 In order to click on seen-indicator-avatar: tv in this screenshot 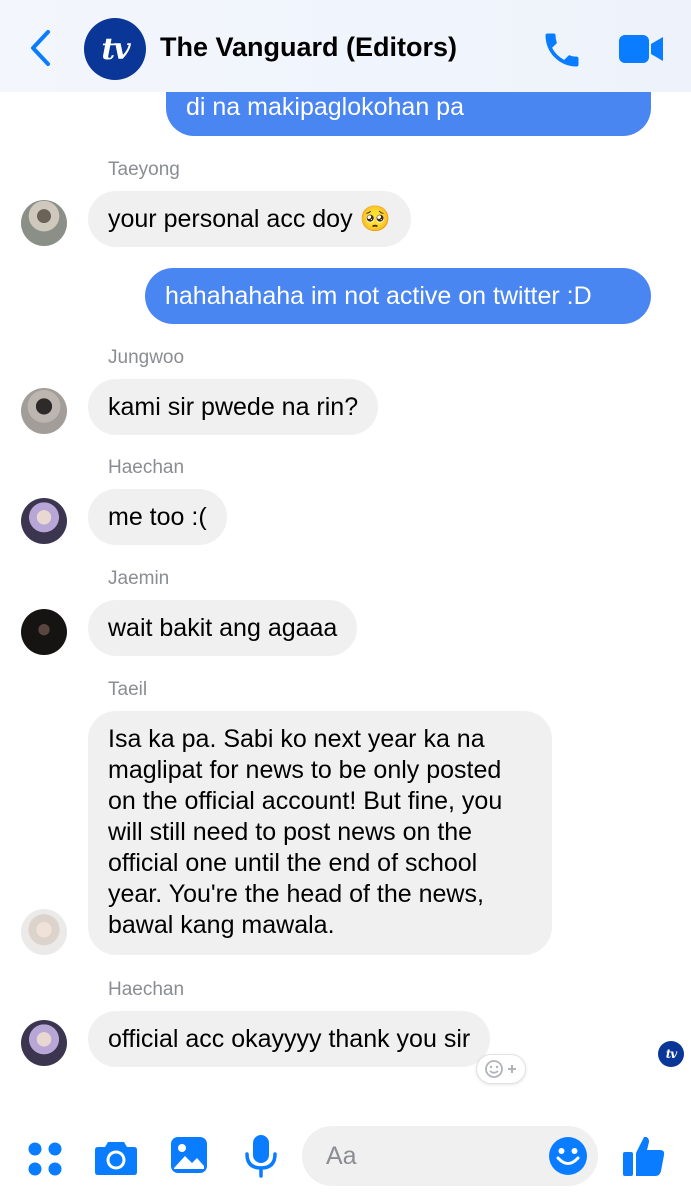, I will do `click(671, 1054)`.